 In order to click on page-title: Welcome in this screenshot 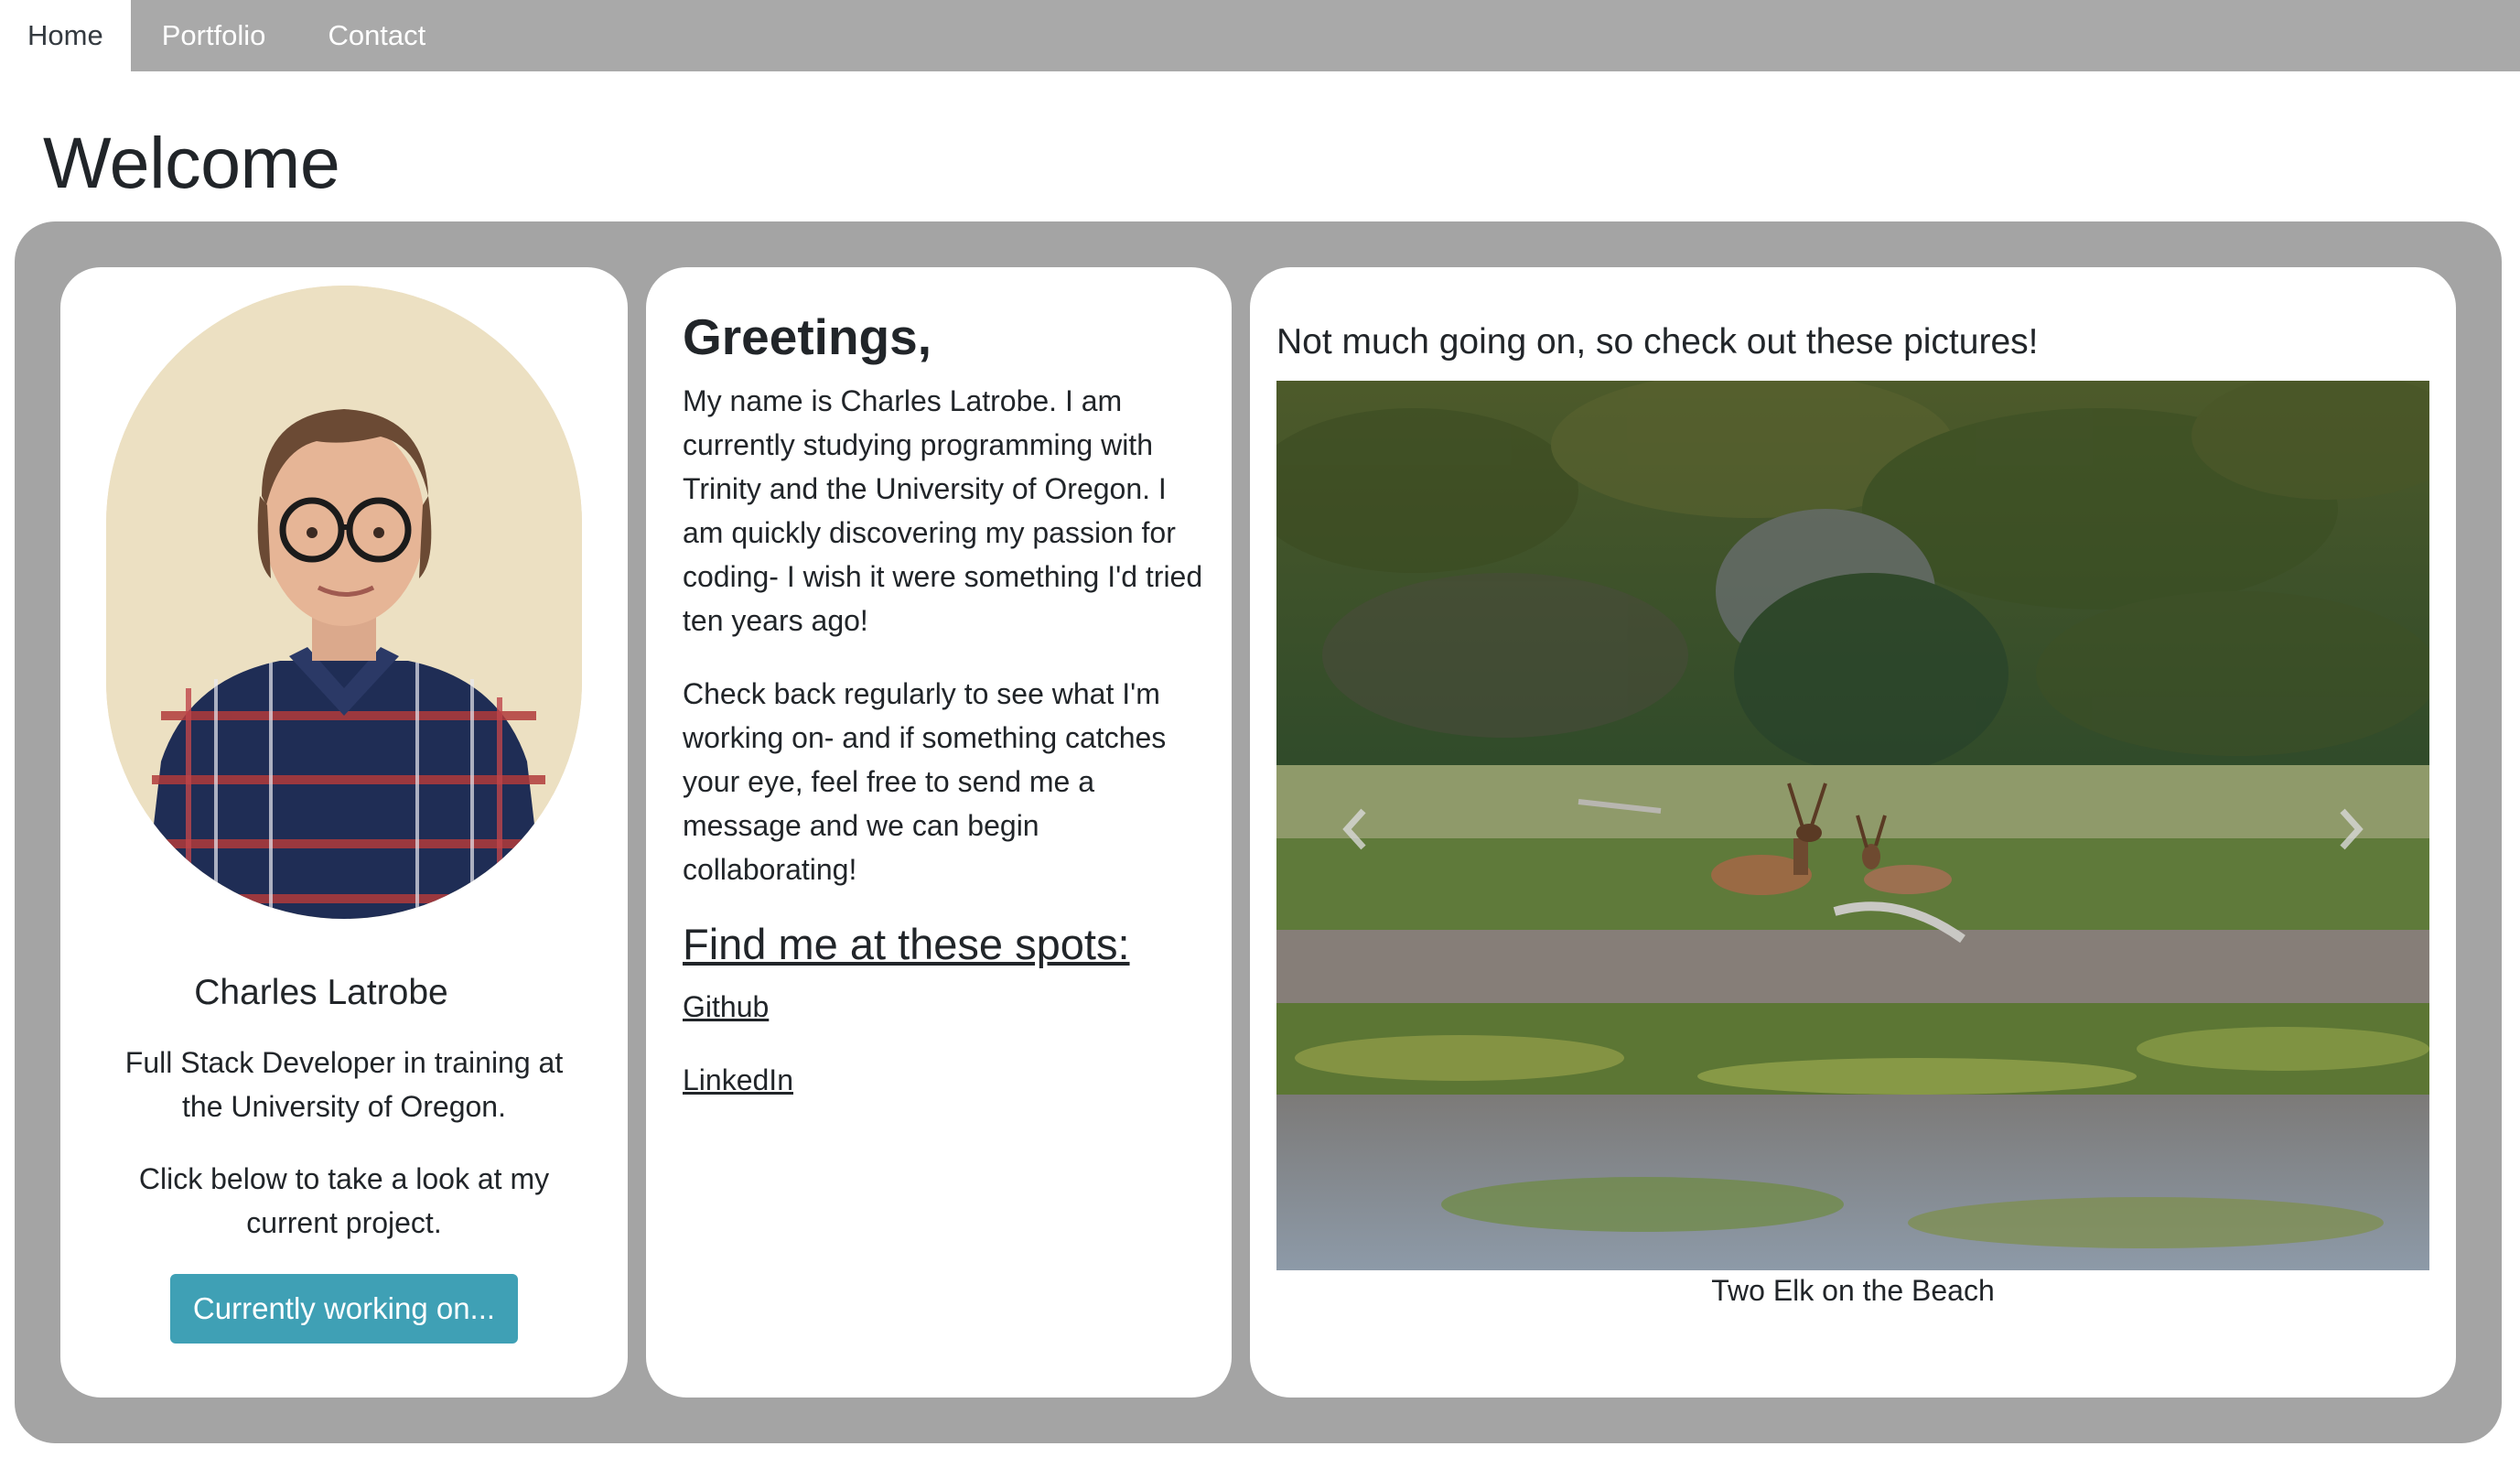, I will do `click(191, 162)`.